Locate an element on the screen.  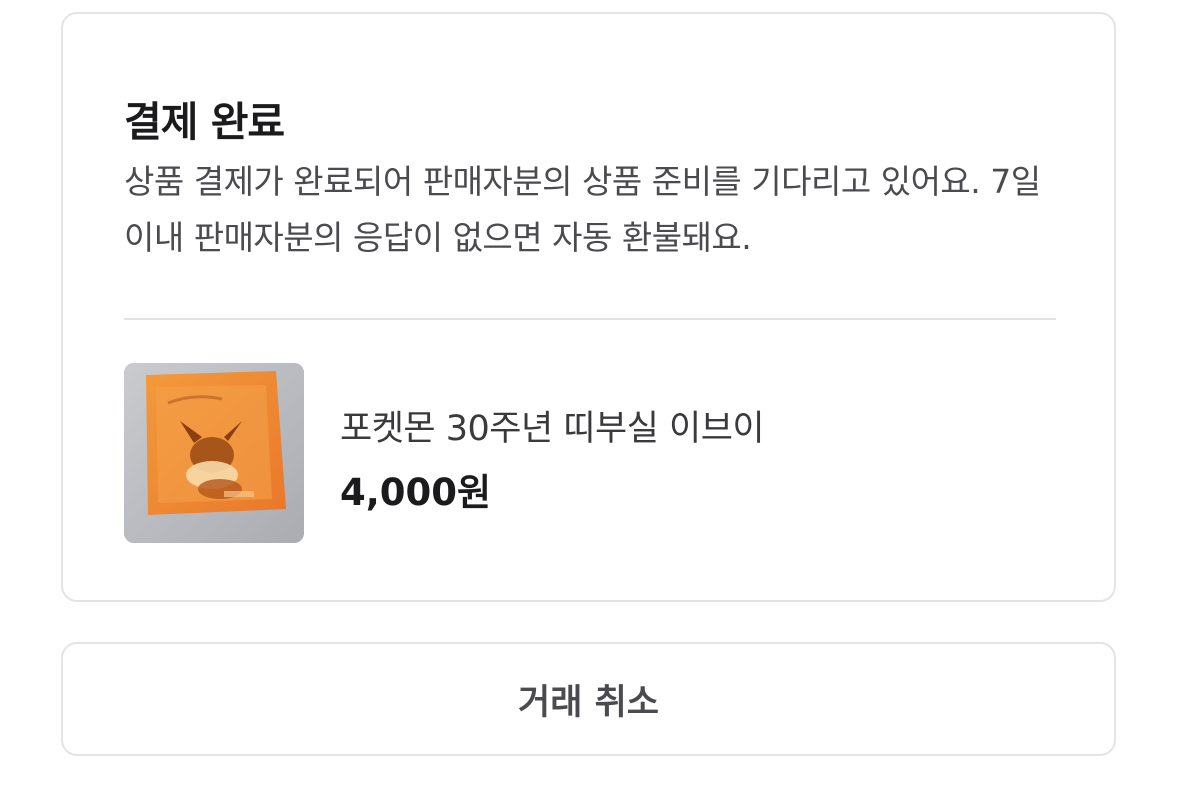
eevee-sticker-image is located at coordinates (214, 453).